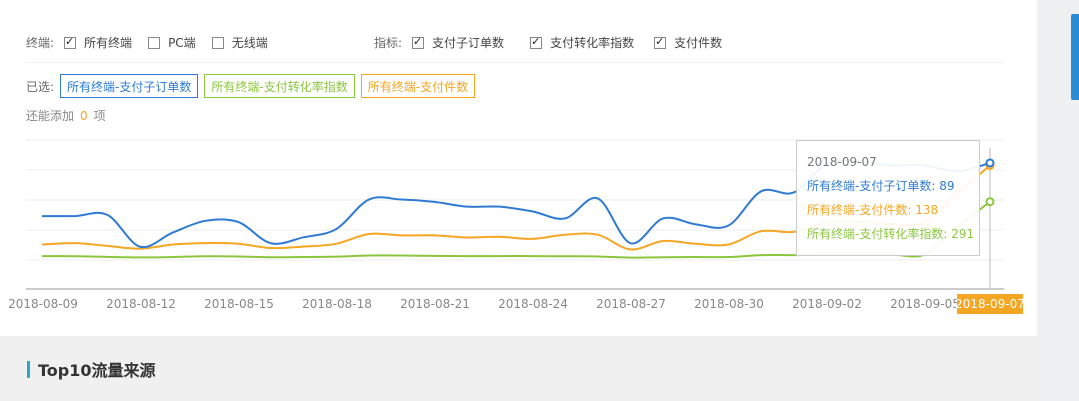 Image resolution: width=1079 pixels, height=401 pixels. What do you see at coordinates (827, 304) in the screenshot?
I see `x-tick-label: 2018-09-02` at bounding box center [827, 304].